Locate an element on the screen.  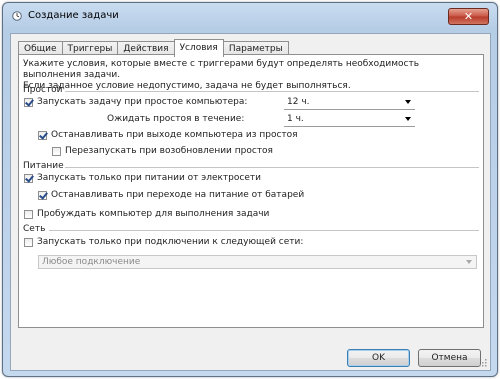
section-title-network: Сеть is located at coordinates (34, 229).